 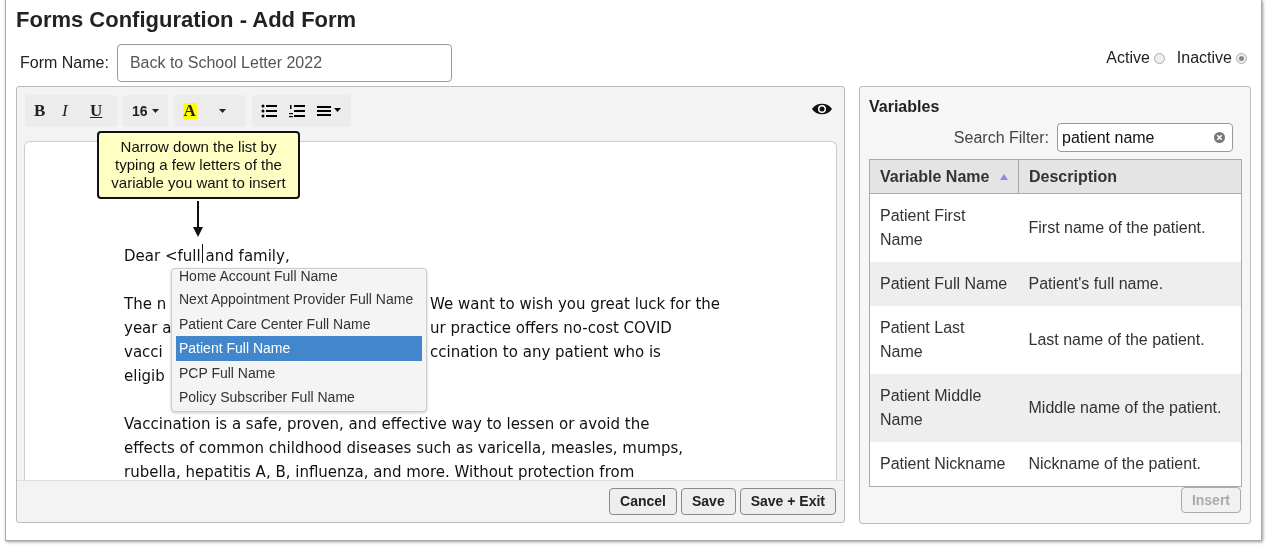 What do you see at coordinates (1130, 408) in the screenshot?
I see `table-cell: Middle name of the patient.` at bounding box center [1130, 408].